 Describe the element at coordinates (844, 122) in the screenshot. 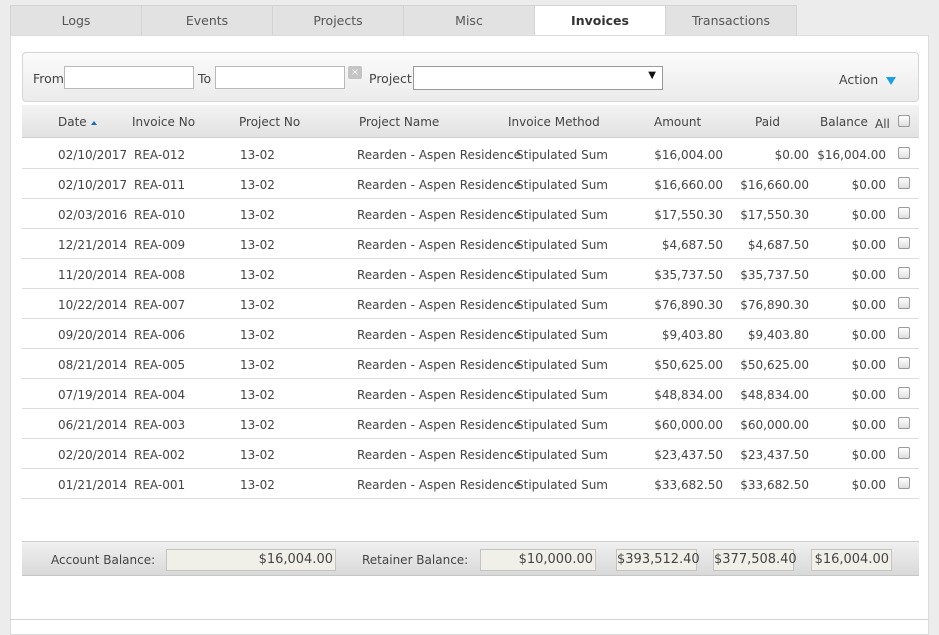

I see `column-header-balance: Balance` at that location.